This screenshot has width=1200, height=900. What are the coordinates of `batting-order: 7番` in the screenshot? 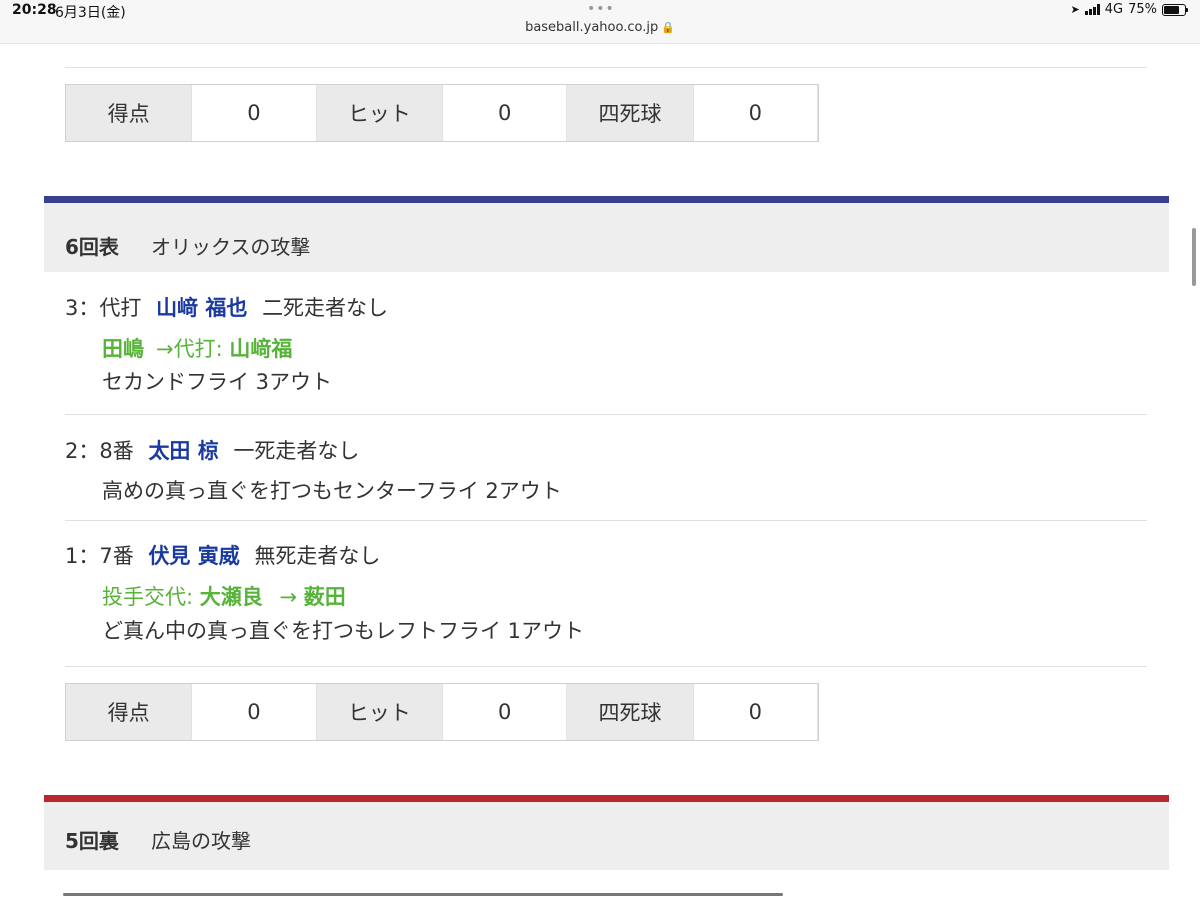 It's located at (116, 556).